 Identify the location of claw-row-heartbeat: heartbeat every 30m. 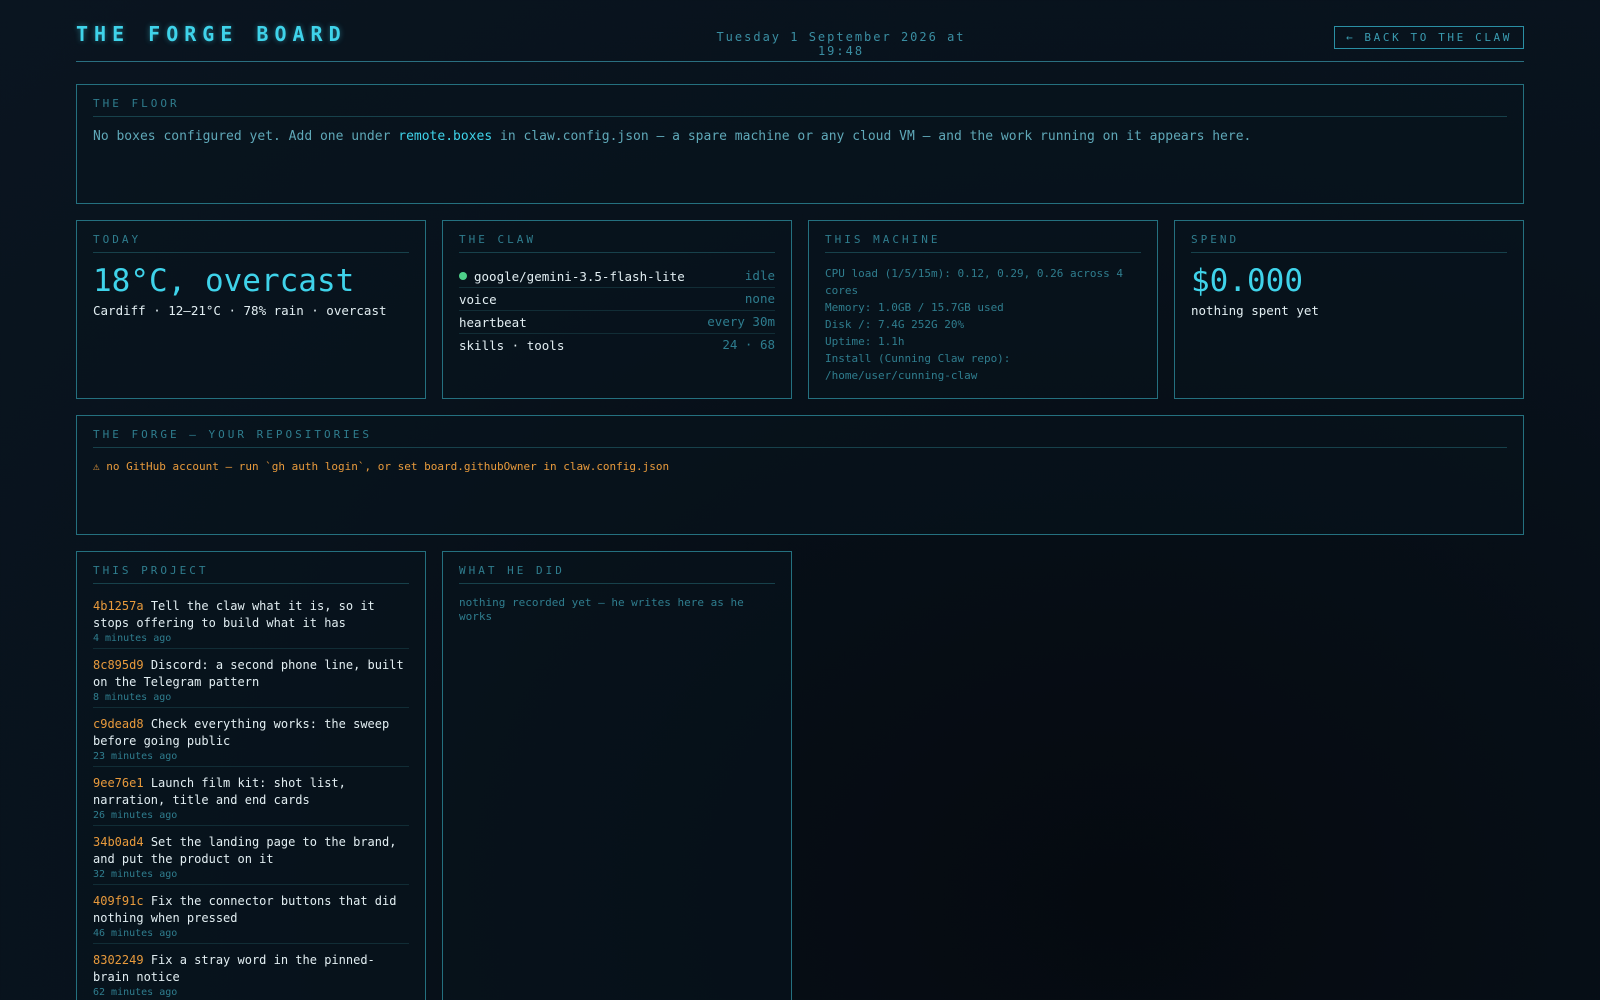
(617, 322).